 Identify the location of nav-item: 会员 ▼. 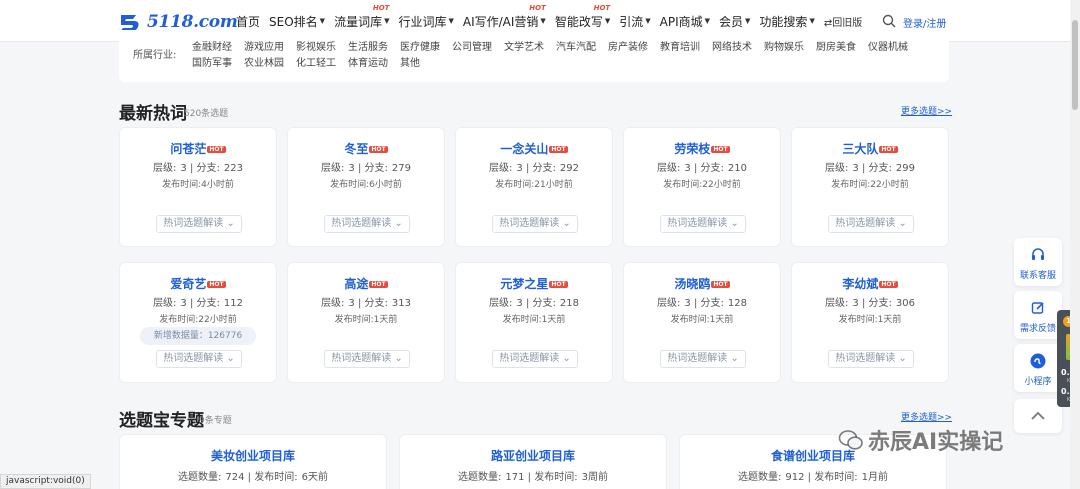
(734, 21).